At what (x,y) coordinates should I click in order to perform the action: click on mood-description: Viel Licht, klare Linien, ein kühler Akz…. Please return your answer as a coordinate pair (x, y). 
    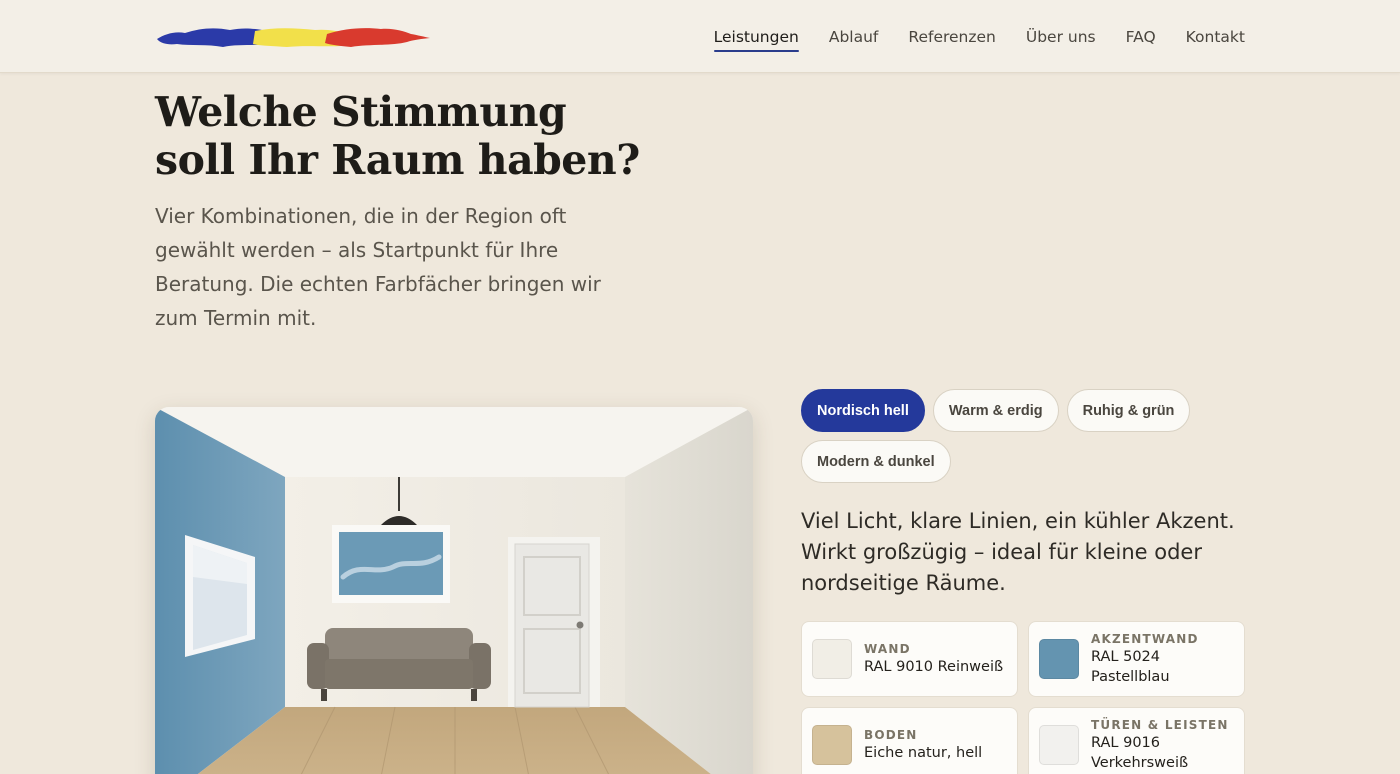
    Looking at the image, I should click on (1018, 552).